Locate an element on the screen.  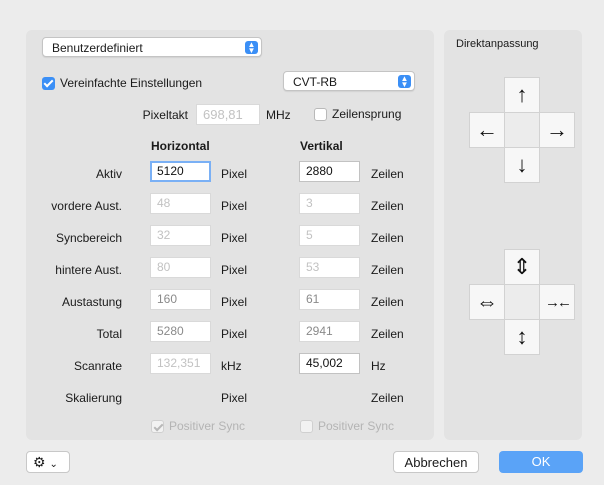
simplified-label: Vereinfachte Einstellungen is located at coordinates (131, 83).